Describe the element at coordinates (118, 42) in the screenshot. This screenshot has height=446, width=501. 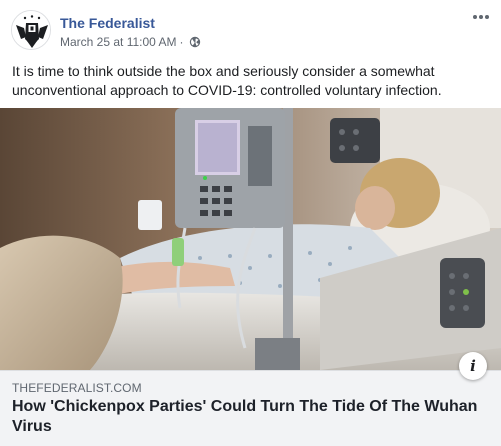
I see `post-timestamp: March 25 at 11:00 AM` at that location.